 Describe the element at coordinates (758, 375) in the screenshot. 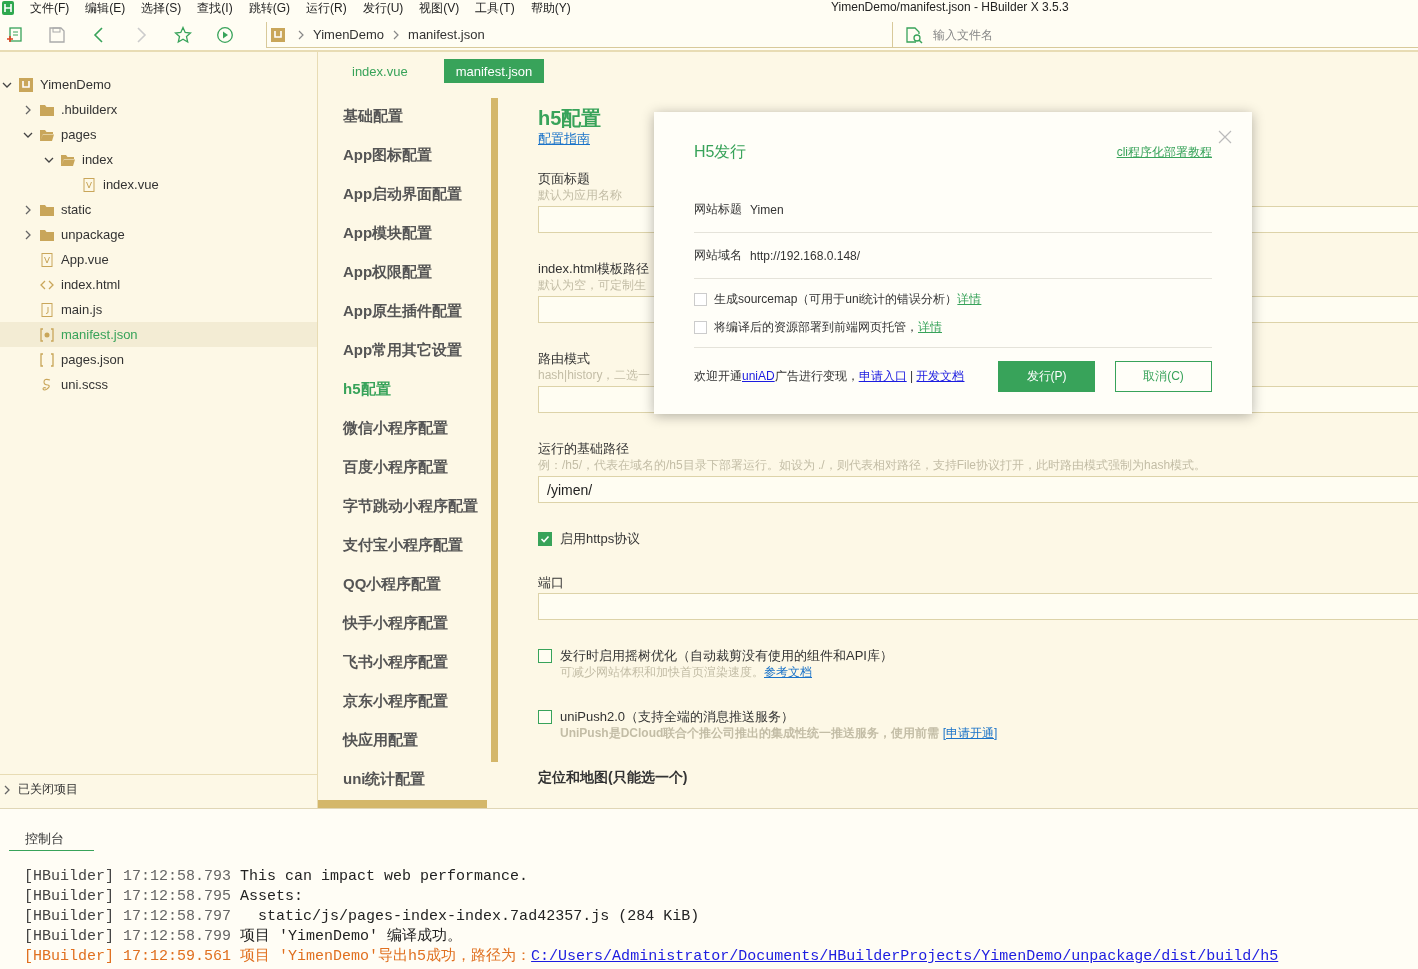

I see `promo-link: uniAD` at that location.